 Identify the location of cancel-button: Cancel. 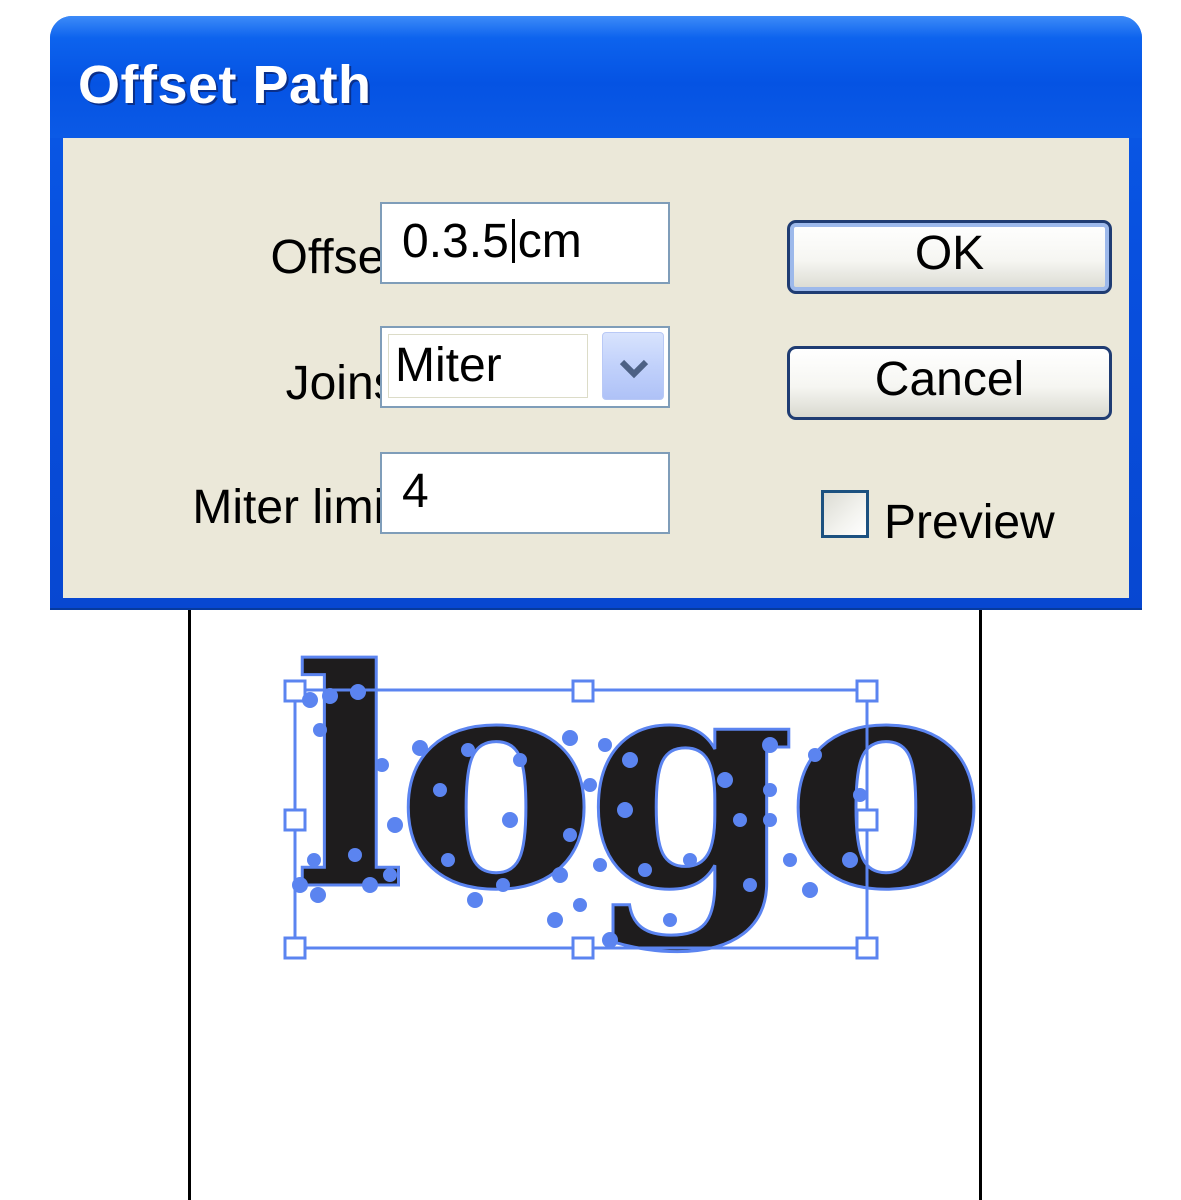
(949, 383).